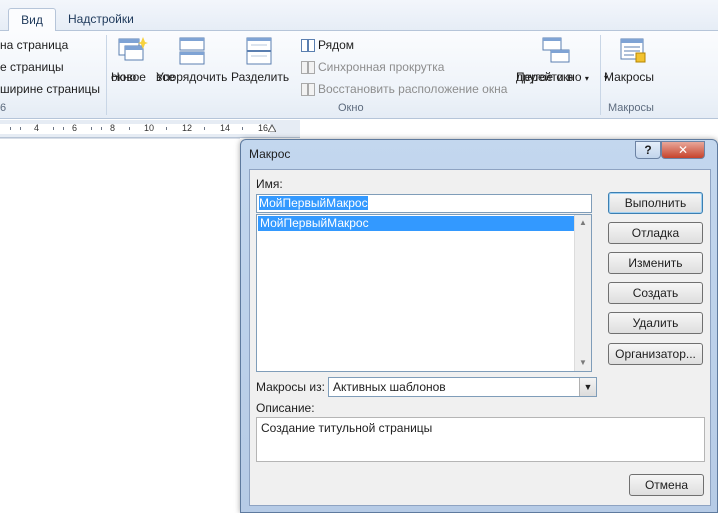 This screenshot has width=718, height=513. I want to click on switch-windows-icon, so click(556, 50).